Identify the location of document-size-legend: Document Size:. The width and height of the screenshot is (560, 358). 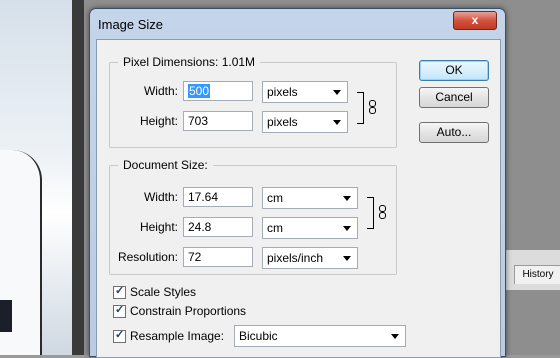
(165, 165).